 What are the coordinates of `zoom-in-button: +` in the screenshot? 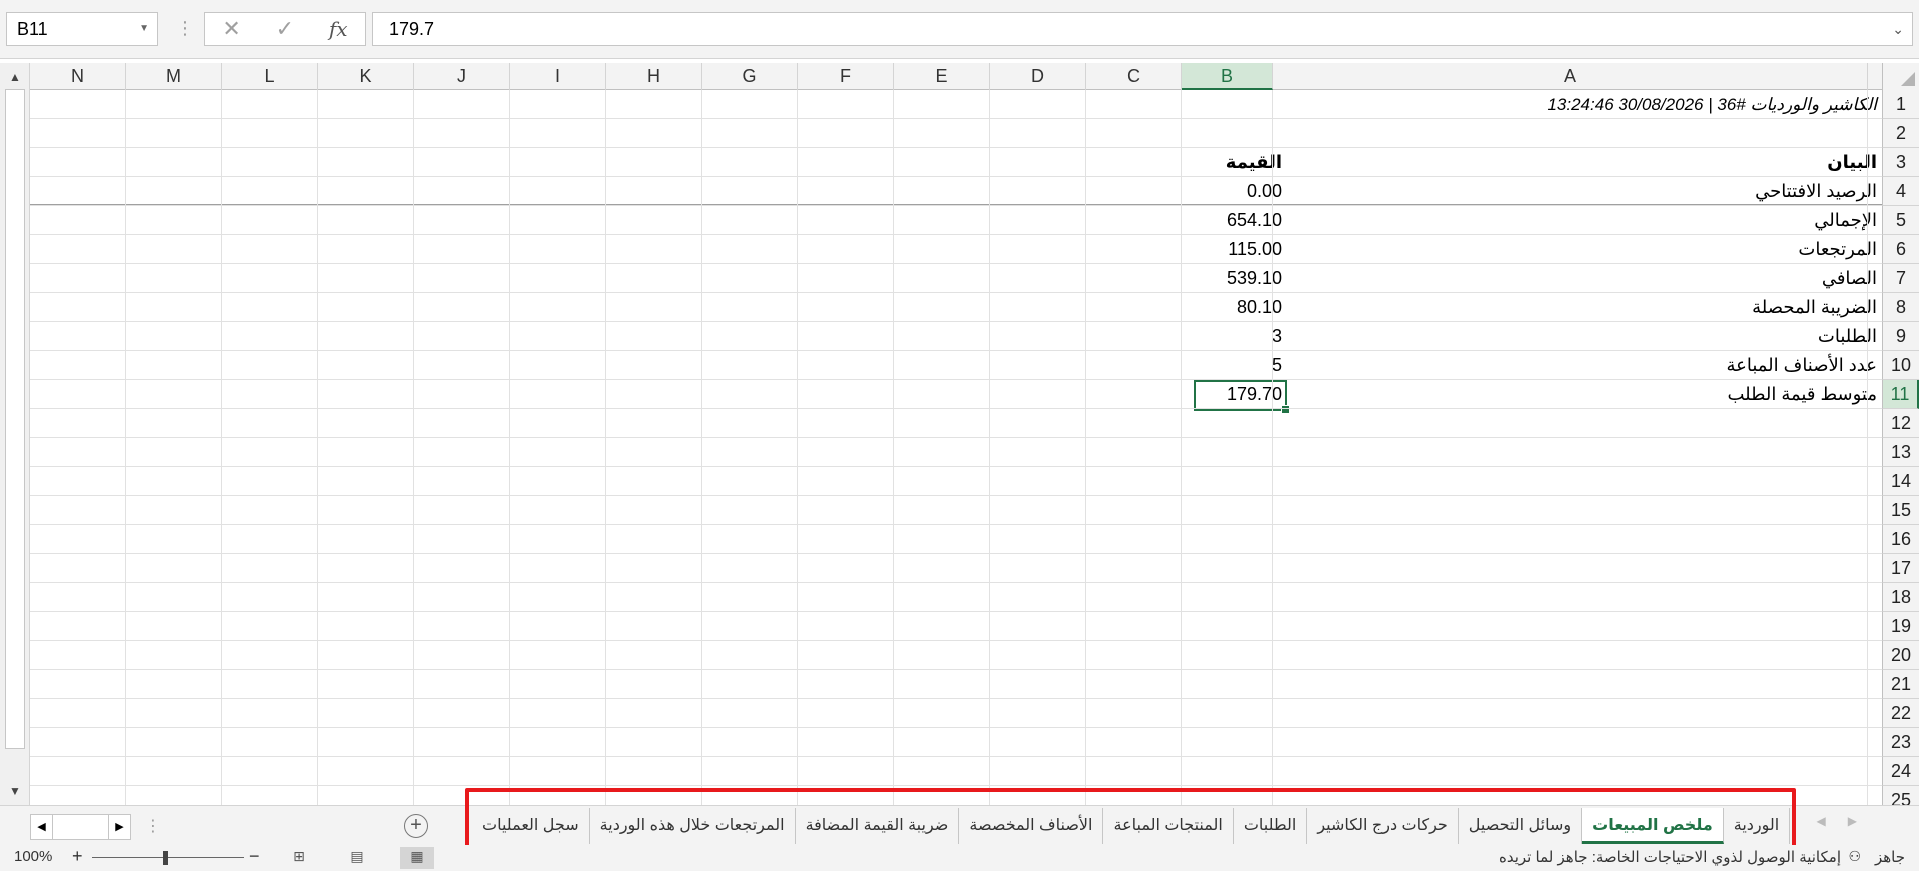 It's located at (77, 856).